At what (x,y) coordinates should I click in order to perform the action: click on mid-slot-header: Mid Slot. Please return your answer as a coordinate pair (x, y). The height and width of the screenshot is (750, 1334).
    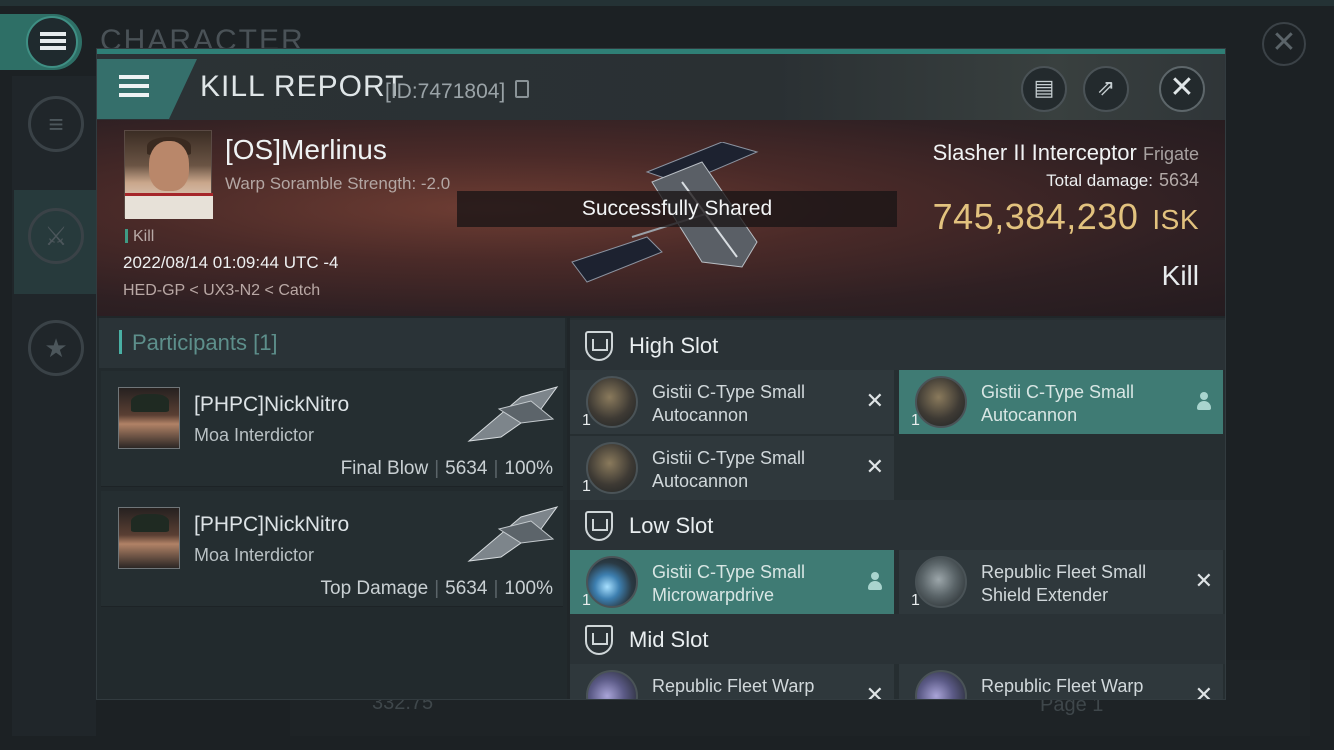
    Looking at the image, I should click on (897, 639).